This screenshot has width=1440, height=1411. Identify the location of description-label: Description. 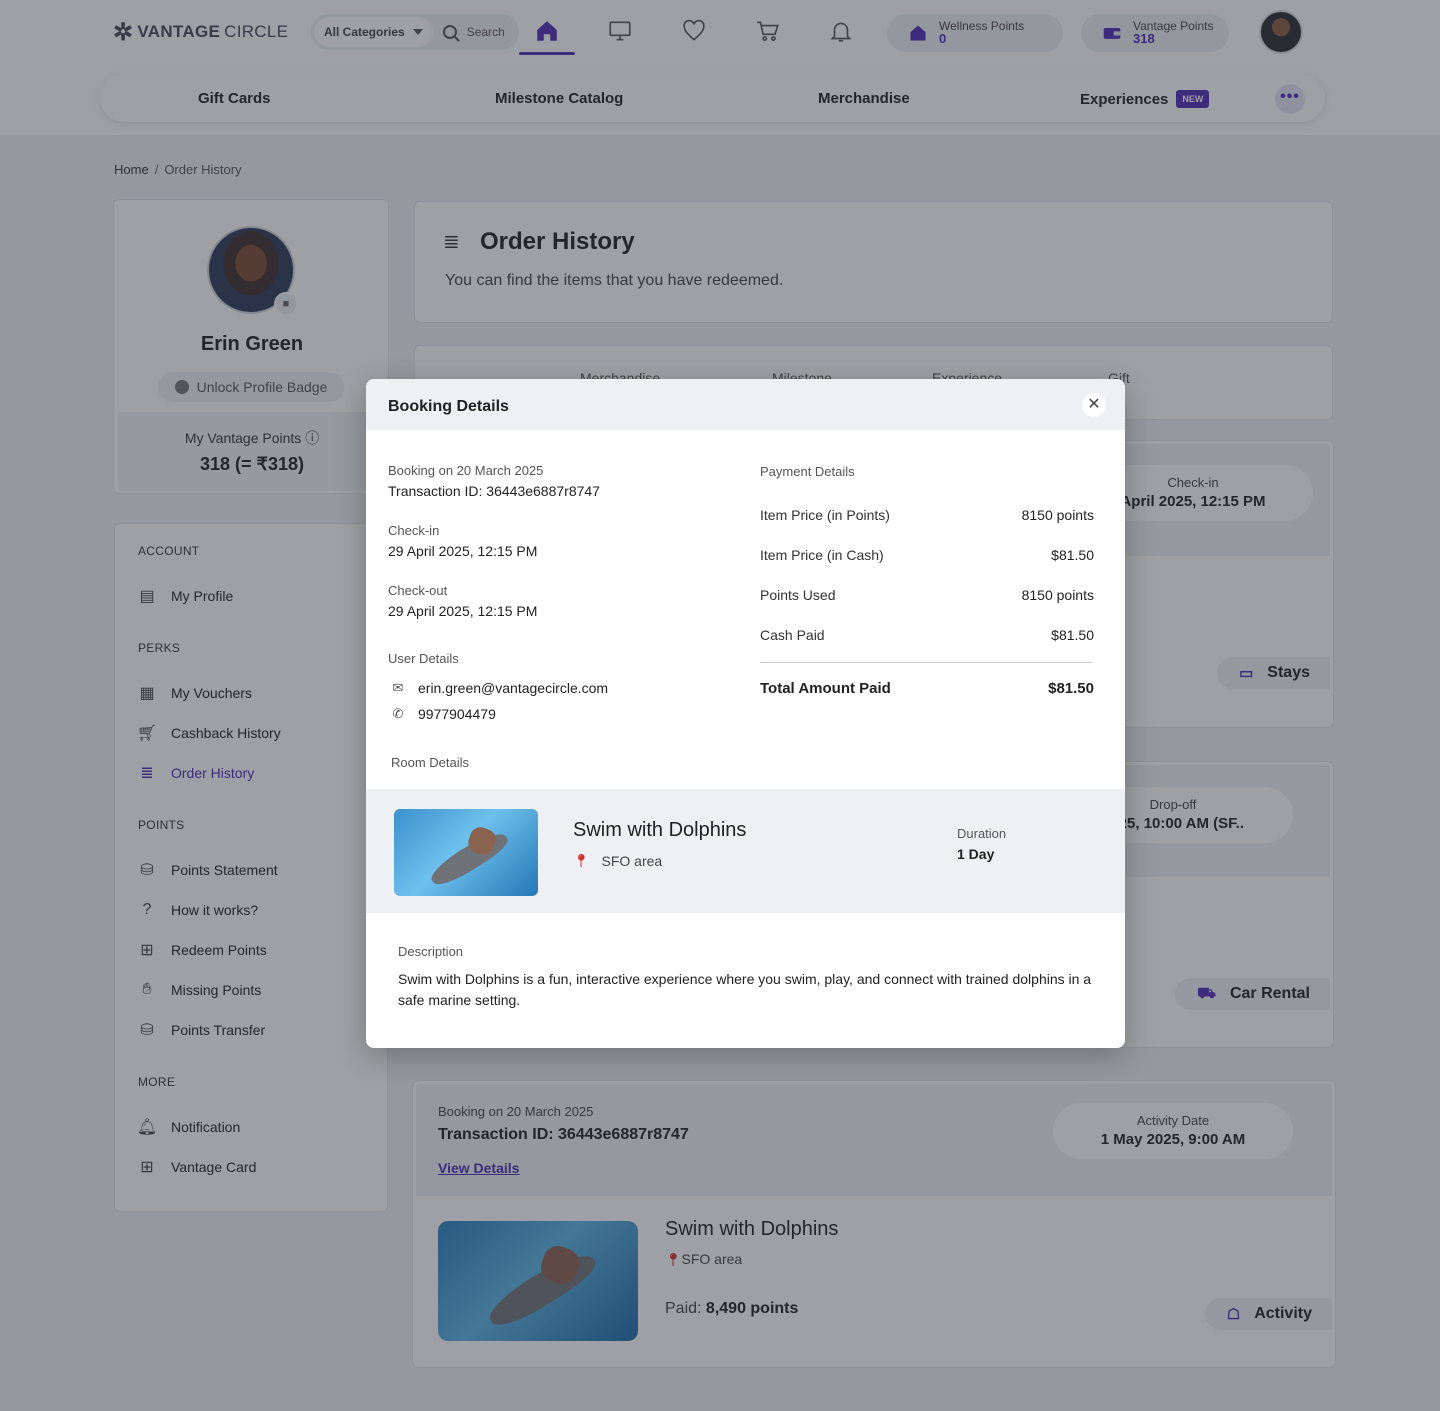
(431, 951).